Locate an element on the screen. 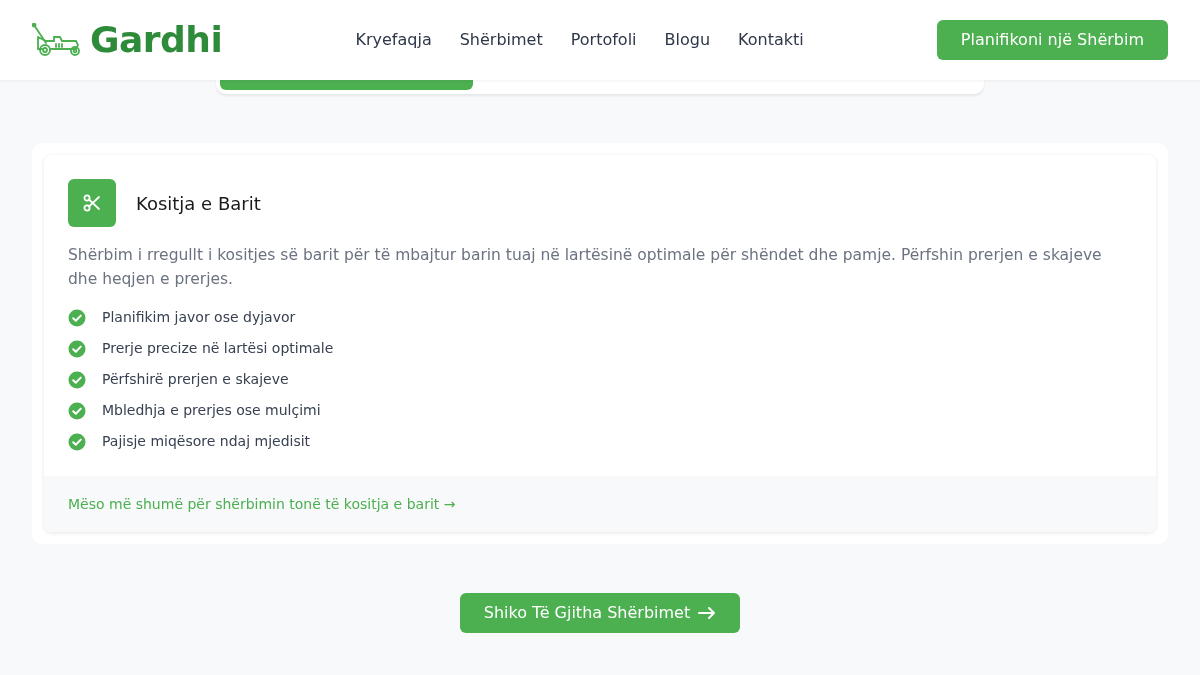 This screenshot has width=1200, height=675. nav-link: Blogu is located at coordinates (687, 40).